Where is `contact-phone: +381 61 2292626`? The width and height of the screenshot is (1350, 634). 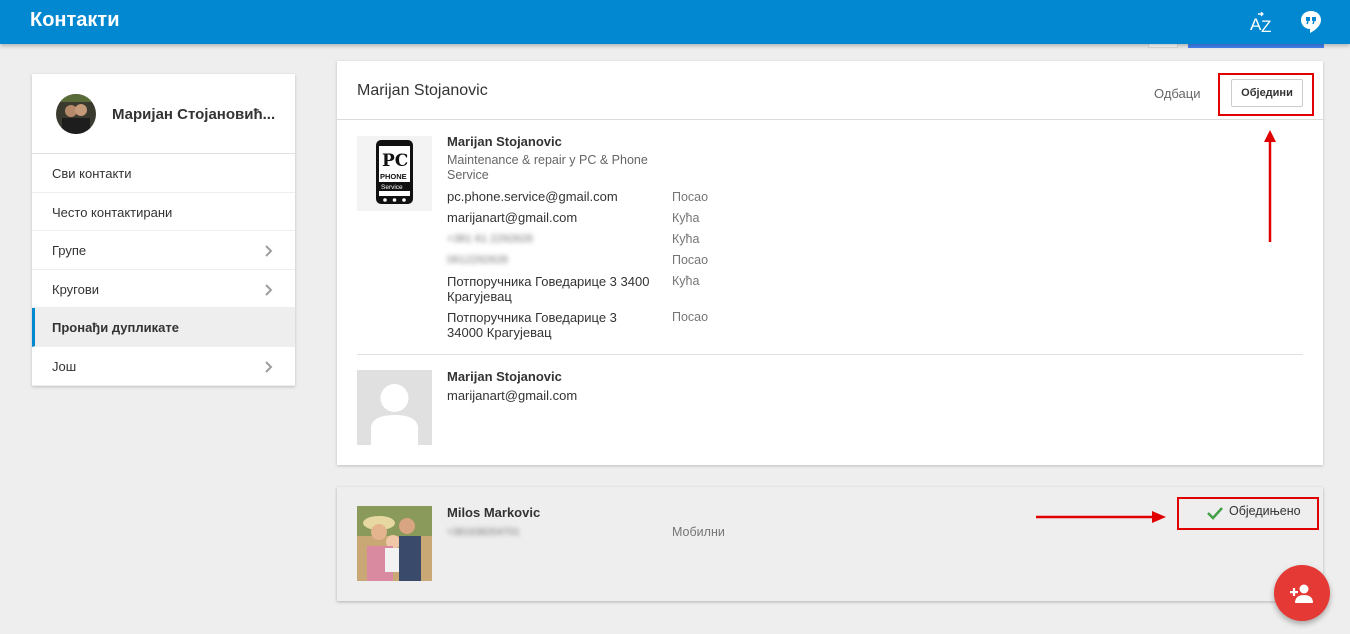
contact-phone: +381 61 2292626 is located at coordinates (490, 239).